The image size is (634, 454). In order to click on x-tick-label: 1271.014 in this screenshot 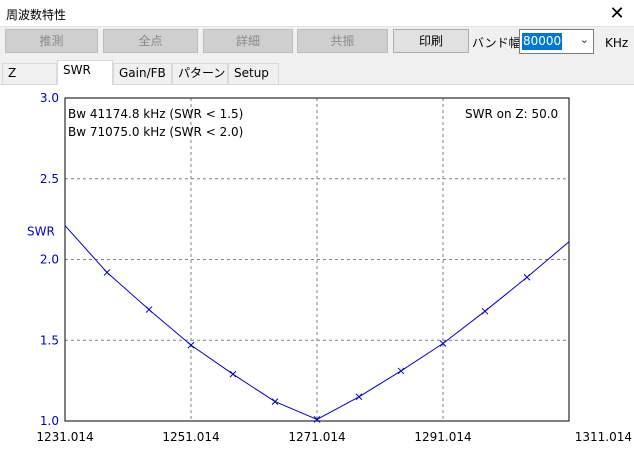, I will do `click(316, 437)`.